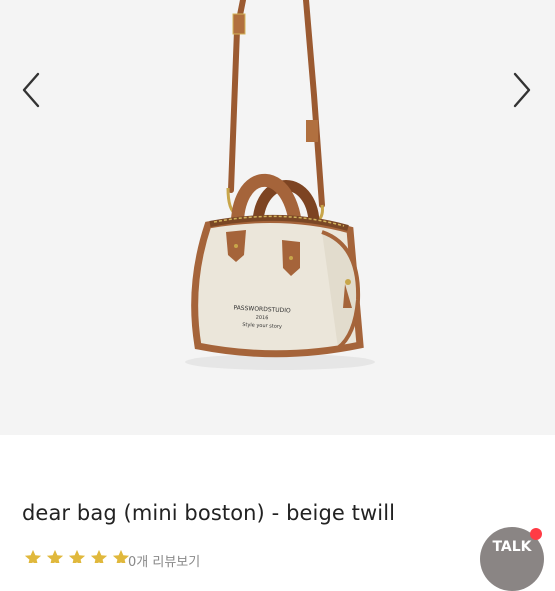 The image size is (555, 591). I want to click on chevron-right-icon, so click(522, 90).